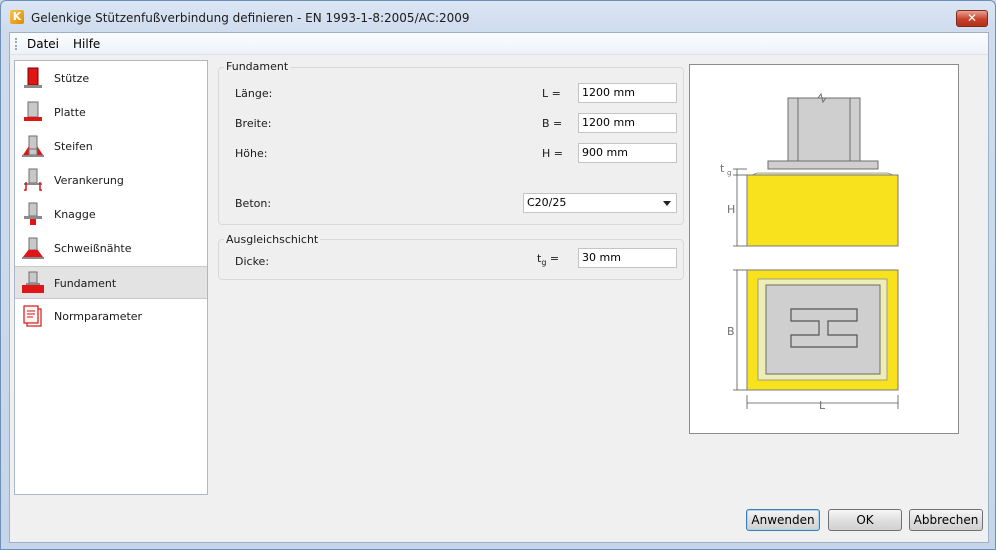  I want to click on concrete-select: C20/25, so click(600, 203).